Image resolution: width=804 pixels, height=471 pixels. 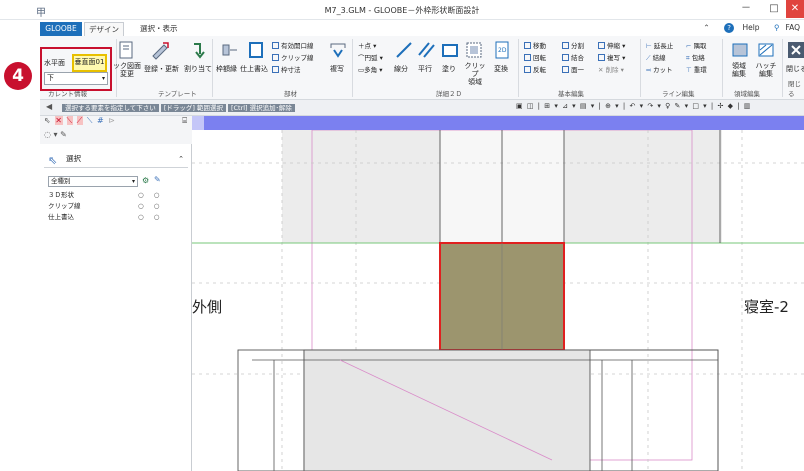 I want to click on move-button: 移動, so click(x=535, y=45).